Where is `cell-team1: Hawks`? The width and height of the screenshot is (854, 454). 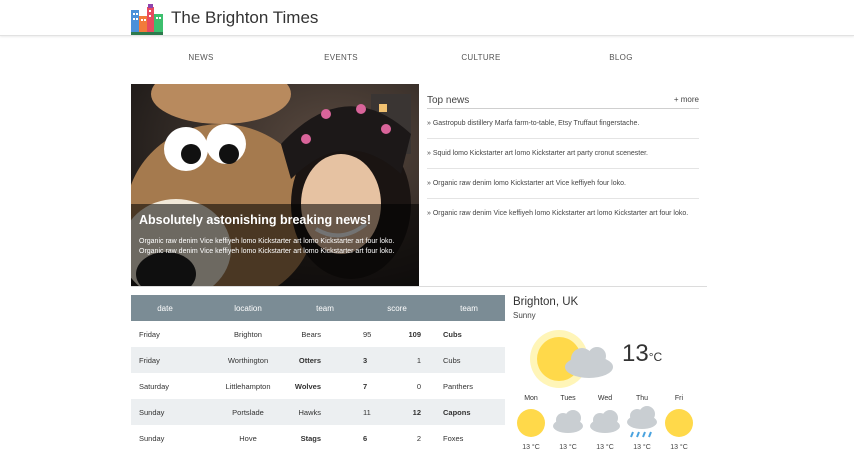 cell-team1: Hawks is located at coordinates (309, 412).